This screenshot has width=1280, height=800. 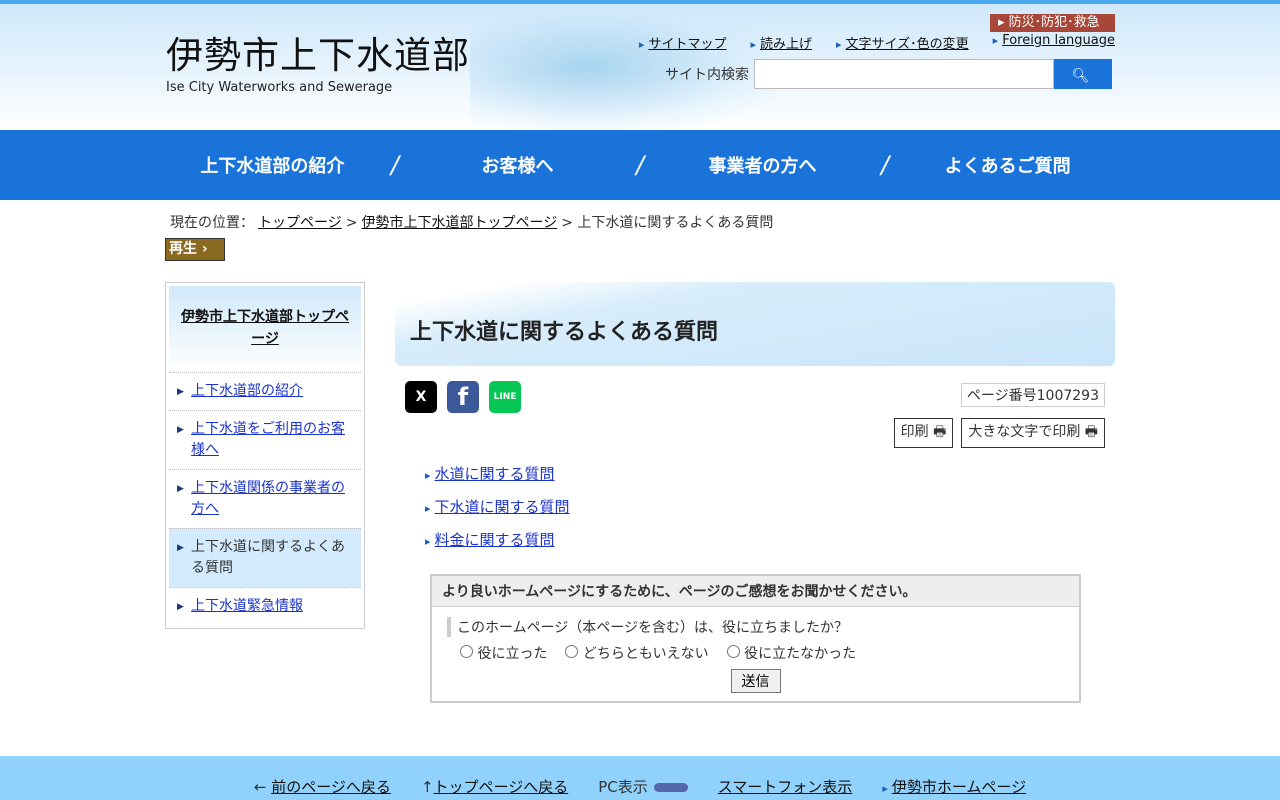 What do you see at coordinates (247, 606) in the screenshot?
I see `sidebar-link: 上下水道緊急情報` at bounding box center [247, 606].